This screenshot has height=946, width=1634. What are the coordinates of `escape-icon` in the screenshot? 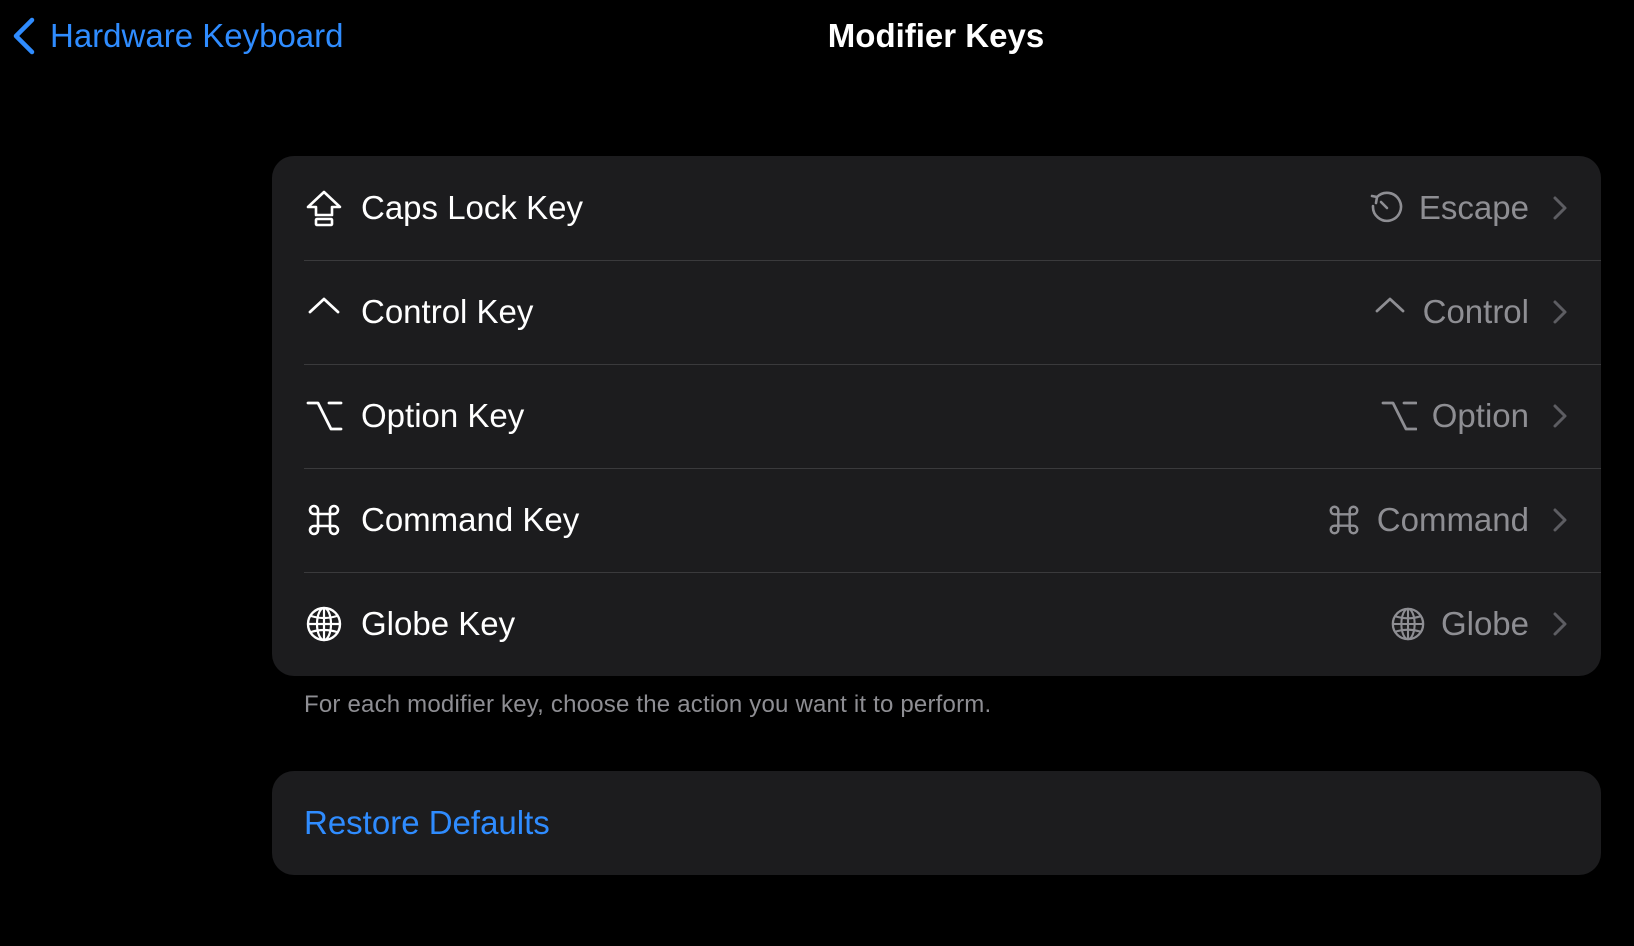 It's located at (1386, 208).